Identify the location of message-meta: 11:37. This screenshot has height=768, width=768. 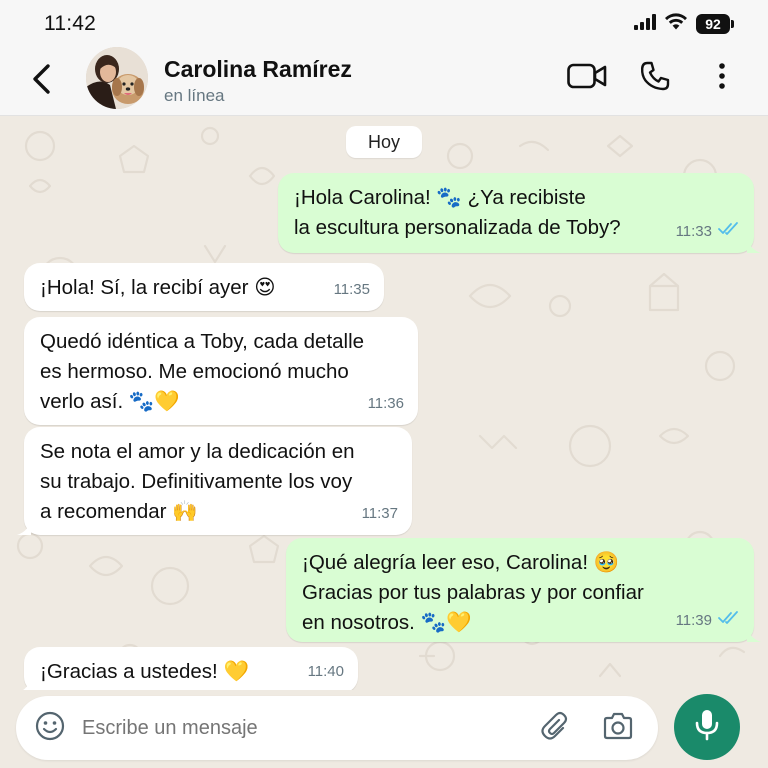
(380, 514).